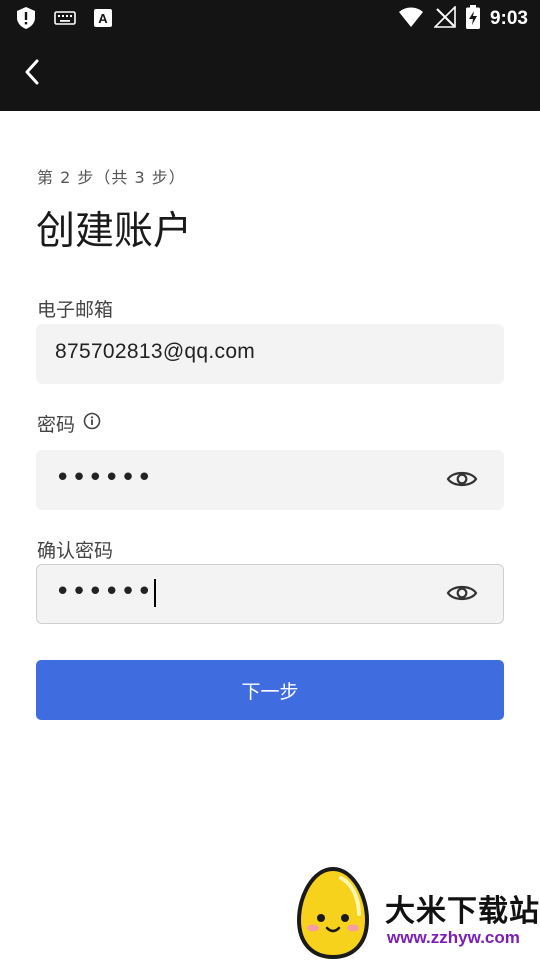 The width and height of the screenshot is (540, 960). Describe the element at coordinates (111, 177) in the screenshot. I see `step-indicator: 第 2 步（共 3 步）` at that location.